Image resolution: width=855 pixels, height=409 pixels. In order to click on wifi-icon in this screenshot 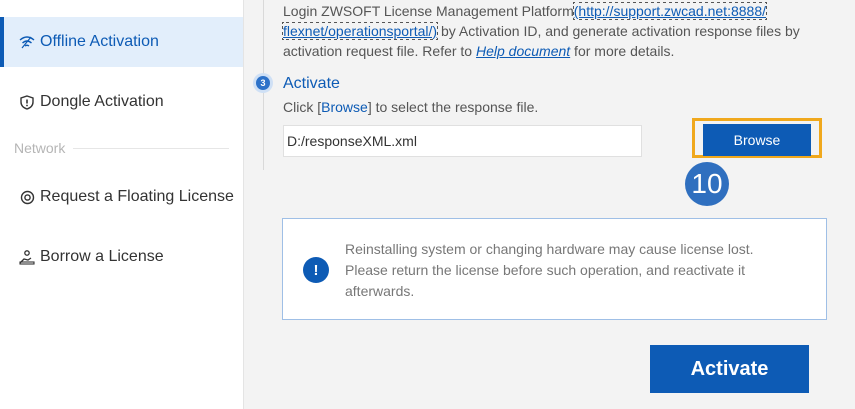, I will do `click(27, 42)`.